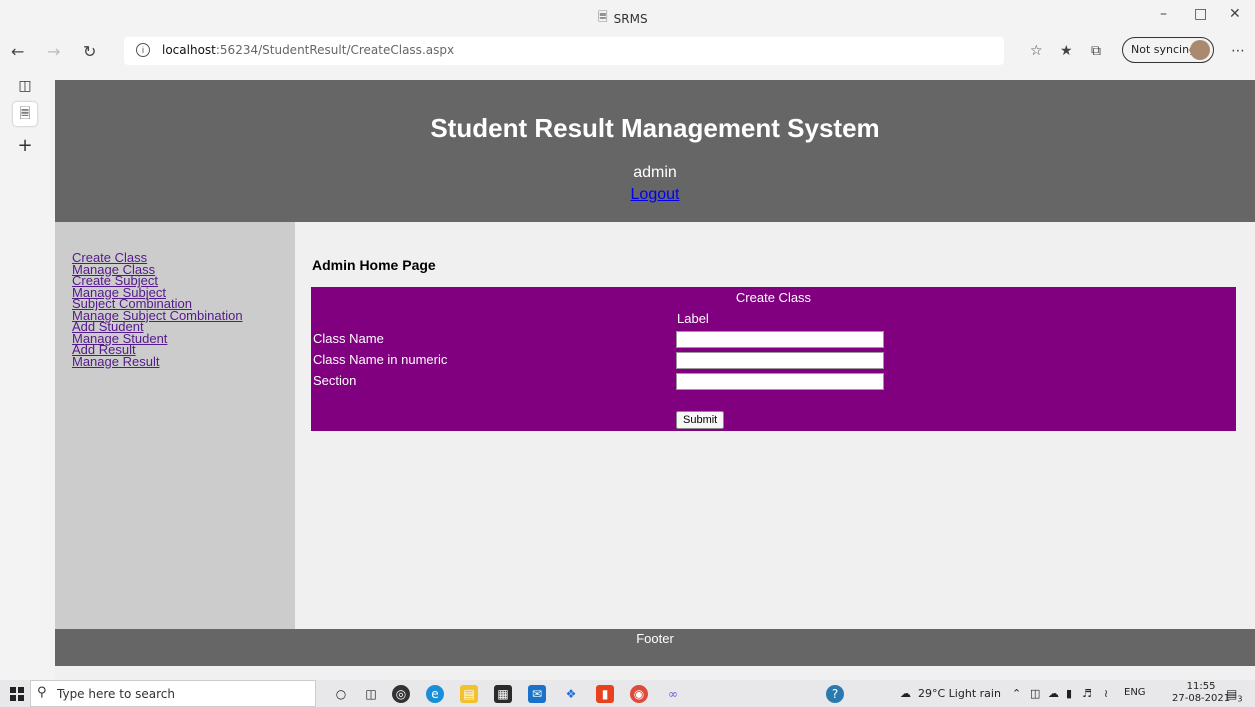  I want to click on search-placeholder: Type here to search, so click(116, 694).